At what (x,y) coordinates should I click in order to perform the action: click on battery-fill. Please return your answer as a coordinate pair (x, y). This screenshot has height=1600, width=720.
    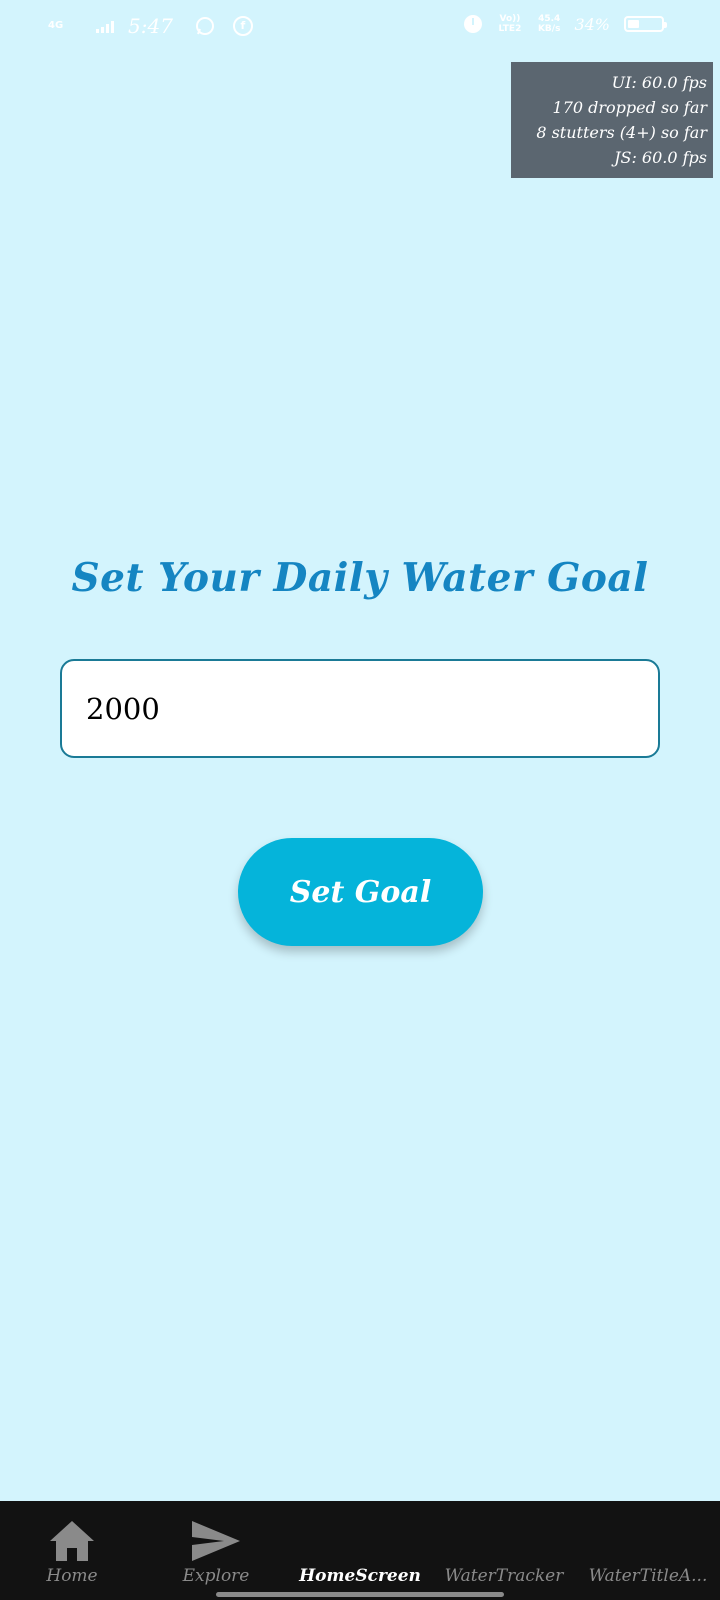
    Looking at the image, I should click on (633, 24).